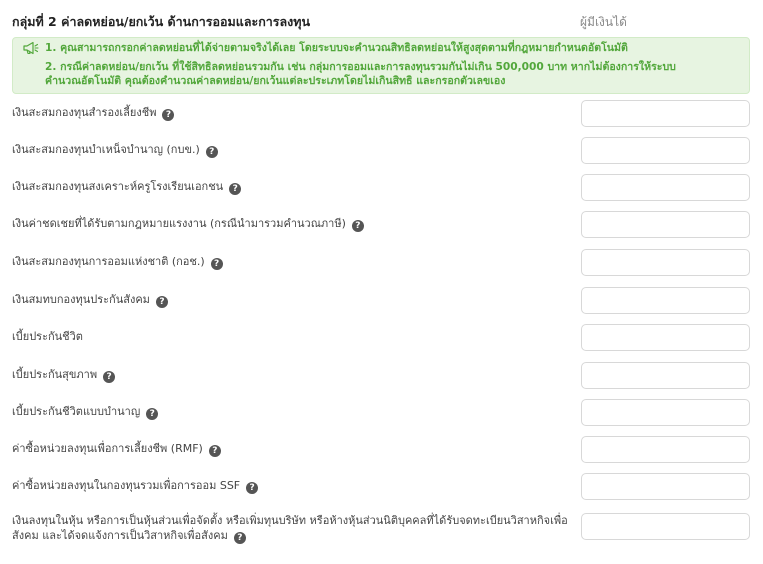  I want to click on row-label: เบี้ยประกันชีวิต, so click(47, 336).